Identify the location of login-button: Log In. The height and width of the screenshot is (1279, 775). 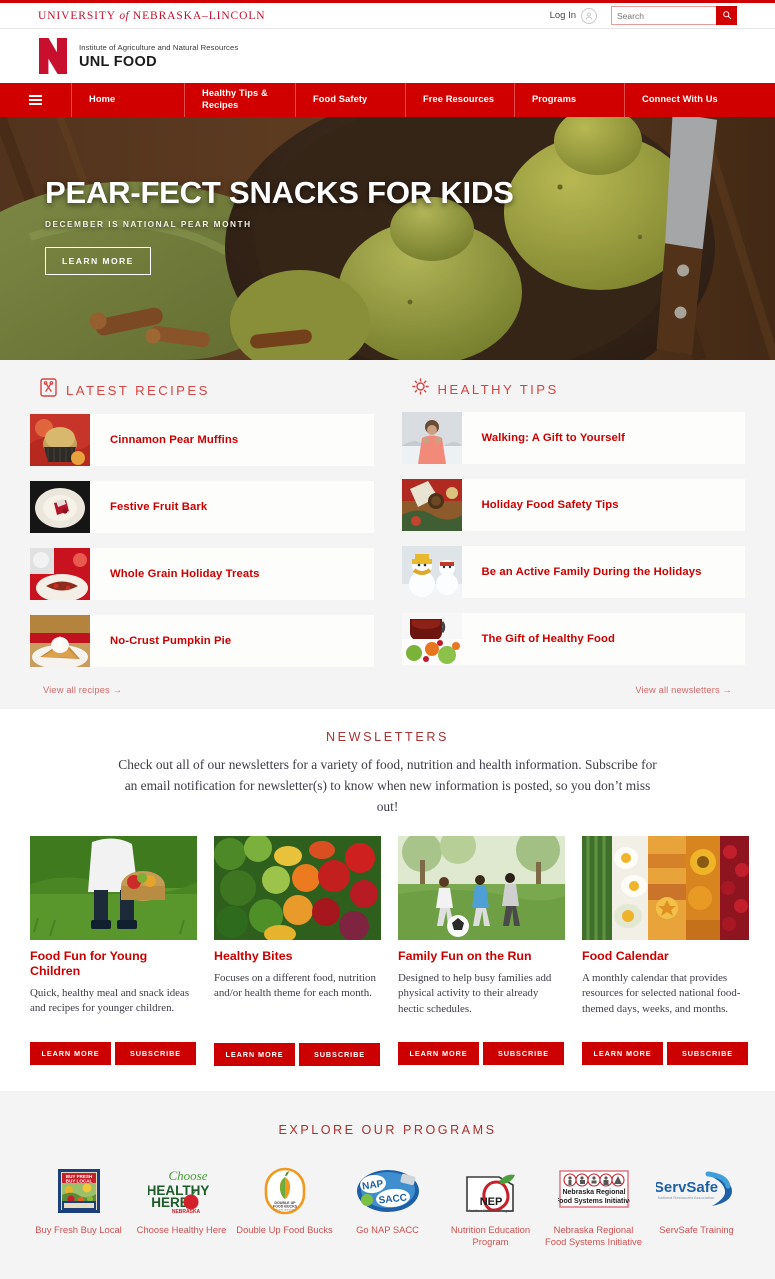
(573, 15).